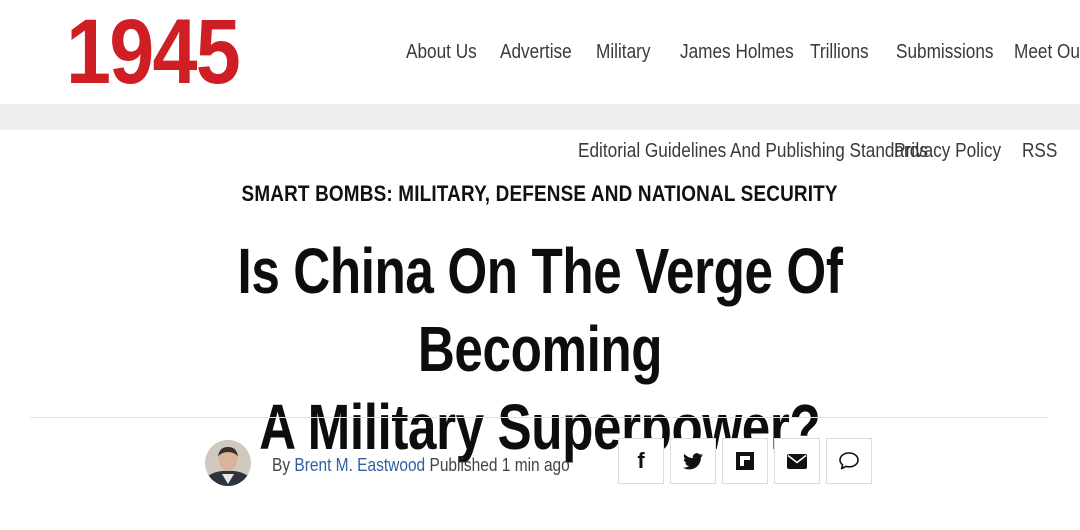 The image size is (1080, 530). Describe the element at coordinates (623, 52) in the screenshot. I see `nav-military: Military` at that location.